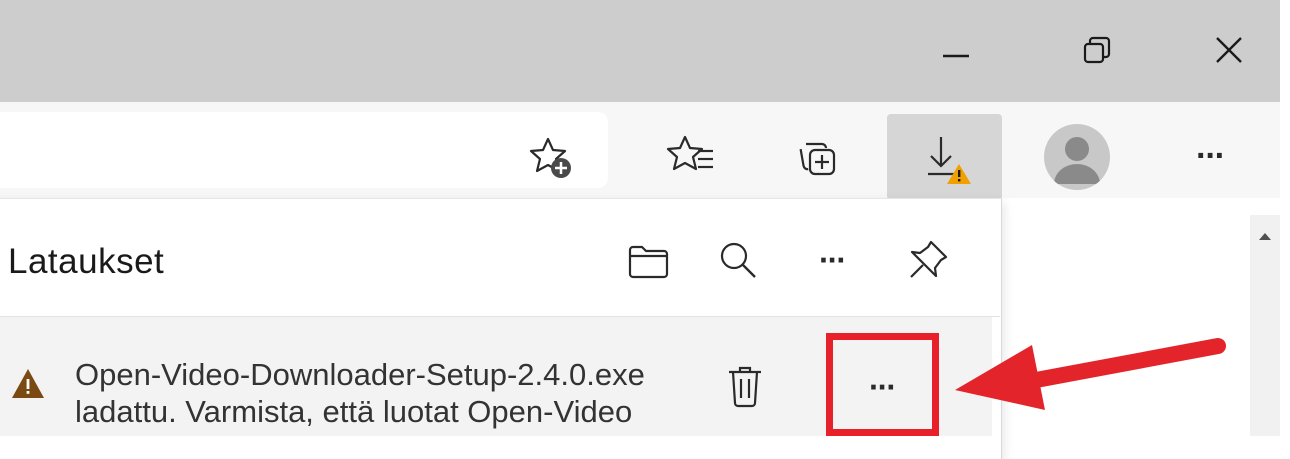 This screenshot has height=459, width=1290. I want to click on open-folder-button, so click(648, 262).